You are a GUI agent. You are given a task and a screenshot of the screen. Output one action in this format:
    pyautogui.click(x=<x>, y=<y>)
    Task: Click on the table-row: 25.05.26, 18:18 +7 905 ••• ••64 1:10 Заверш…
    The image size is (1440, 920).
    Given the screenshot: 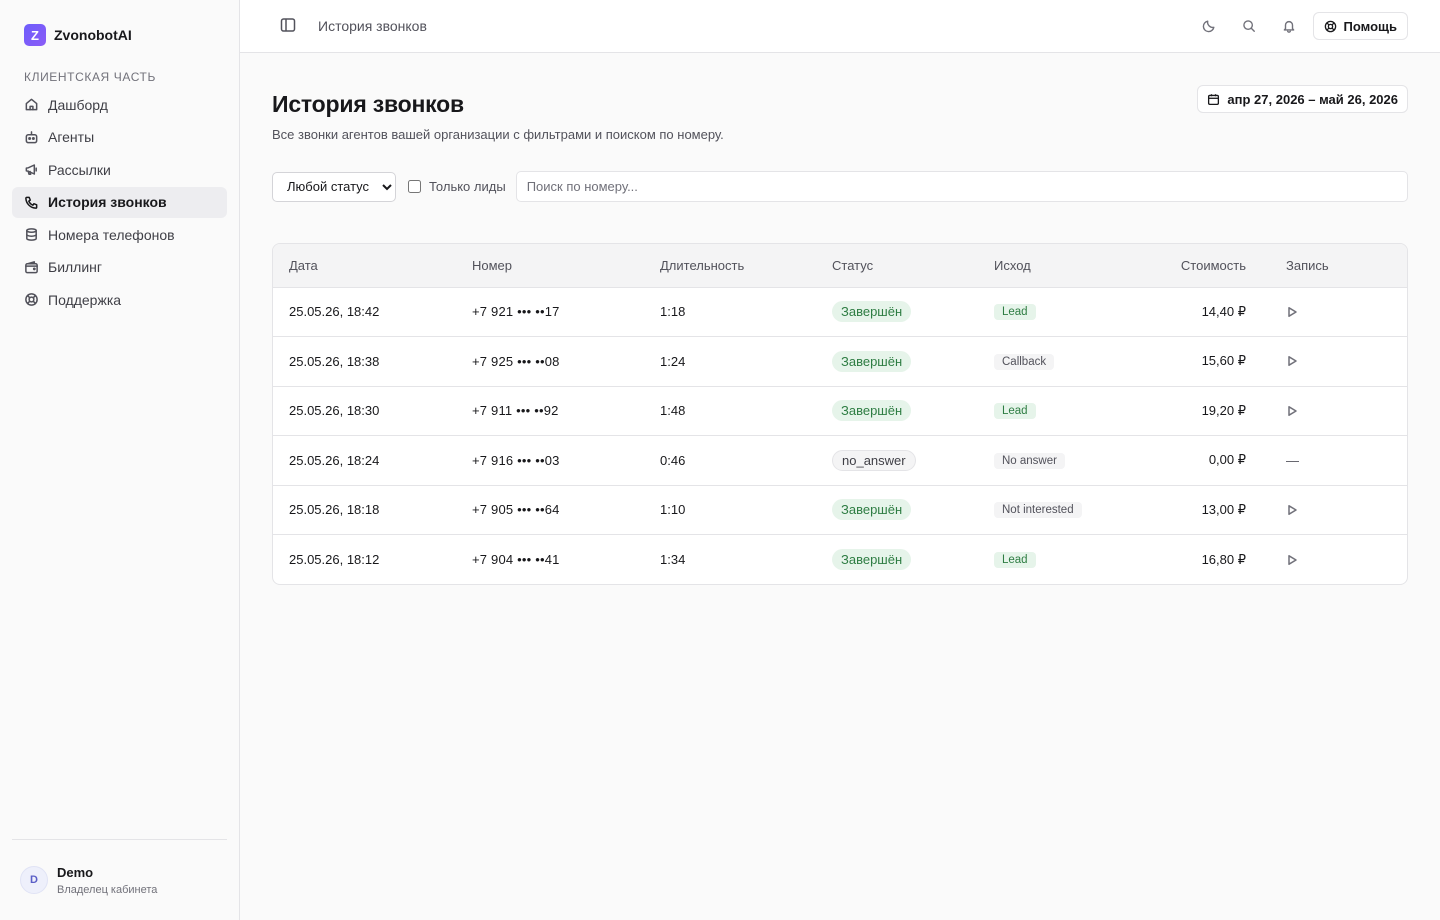 What is the action you would take?
    pyautogui.click(x=840, y=510)
    